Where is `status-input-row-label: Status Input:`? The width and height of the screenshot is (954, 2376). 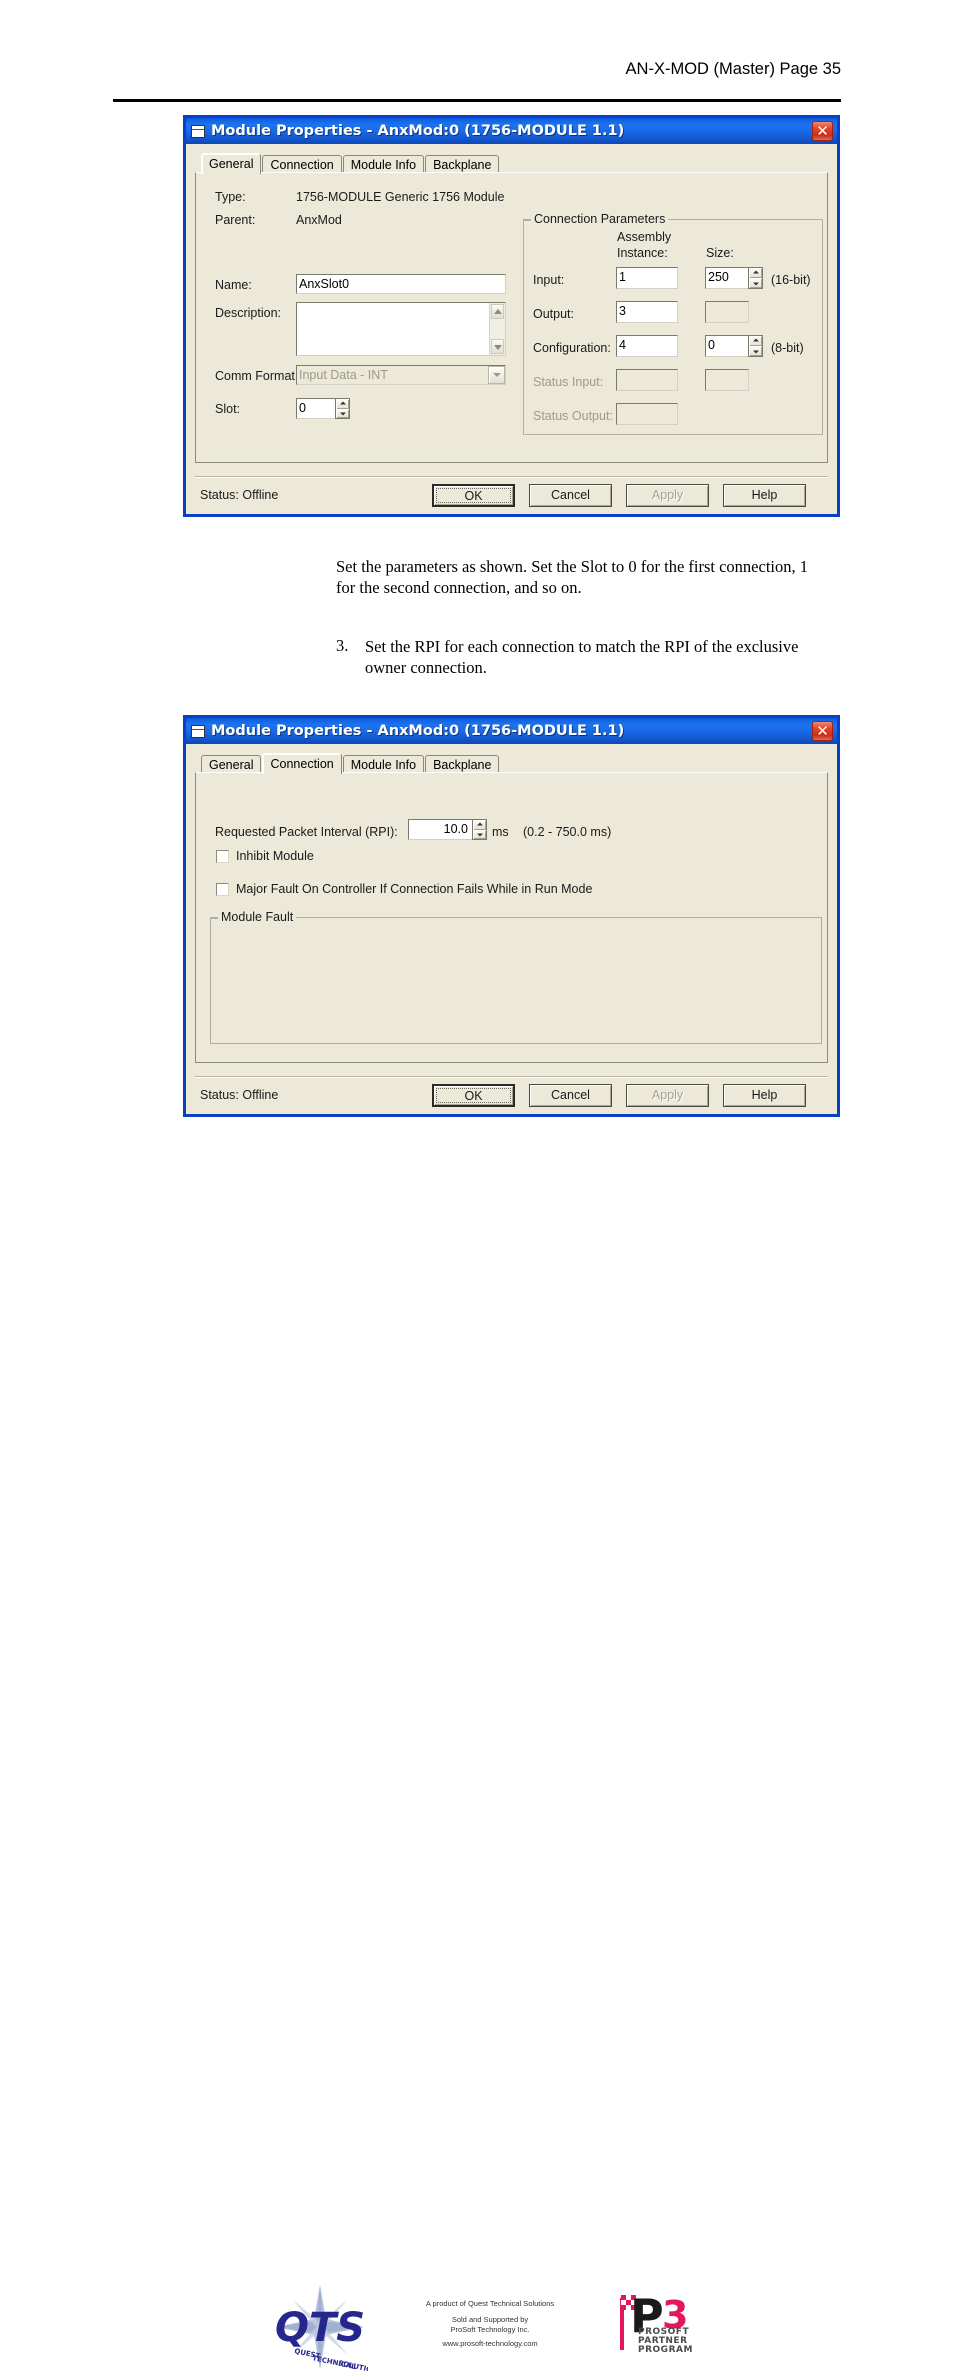 status-input-row-label: Status Input: is located at coordinates (568, 382).